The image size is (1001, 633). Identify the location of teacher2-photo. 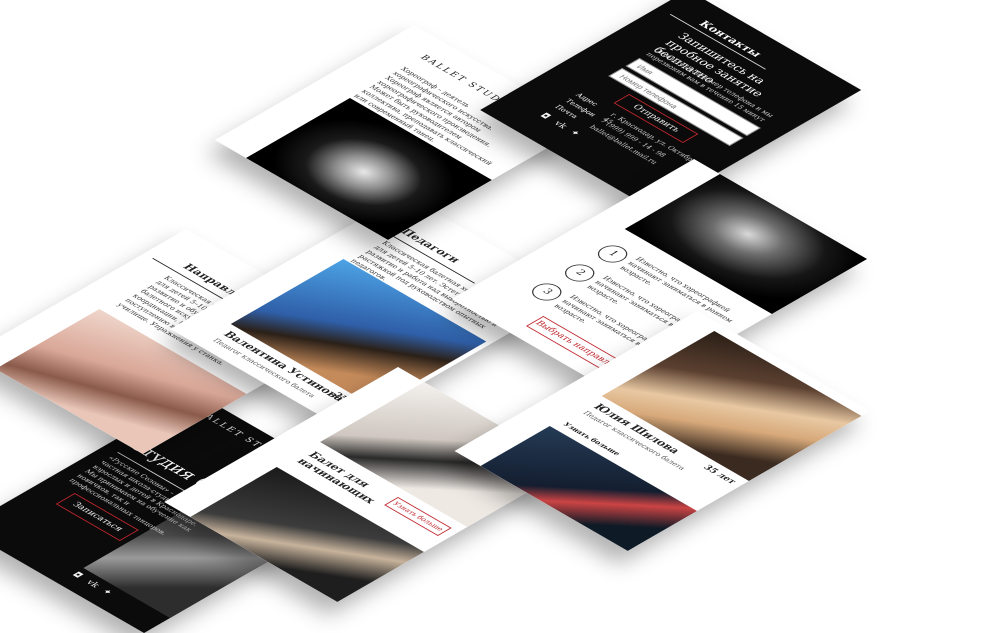
(731, 406).